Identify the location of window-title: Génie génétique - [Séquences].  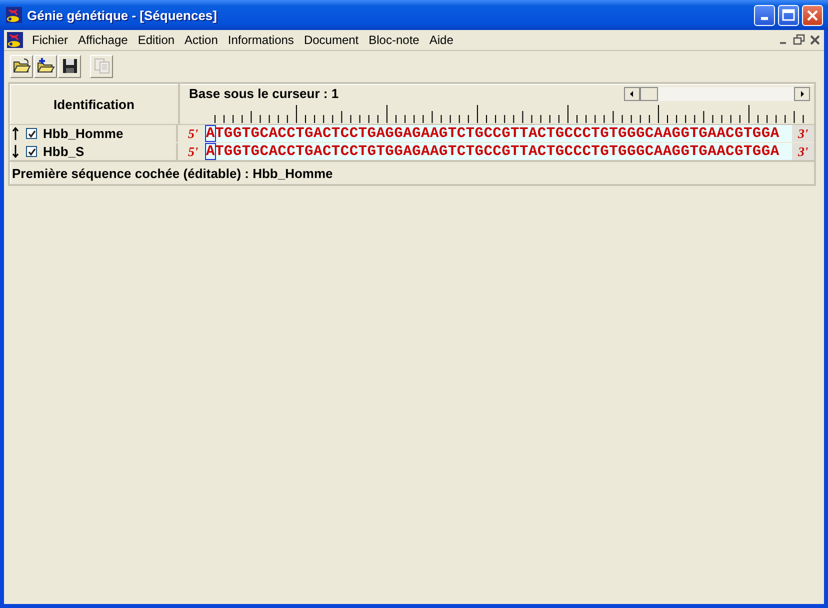
(122, 15).